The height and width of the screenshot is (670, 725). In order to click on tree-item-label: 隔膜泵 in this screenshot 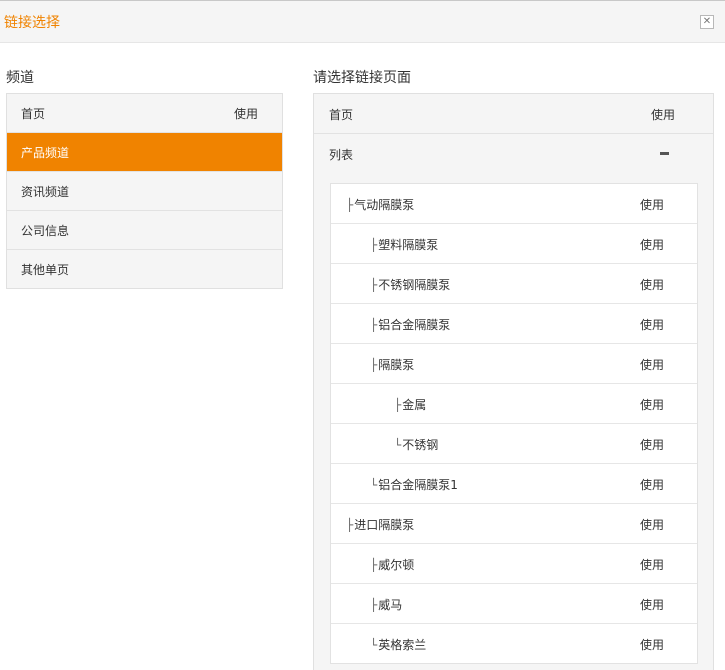, I will do `click(396, 365)`.